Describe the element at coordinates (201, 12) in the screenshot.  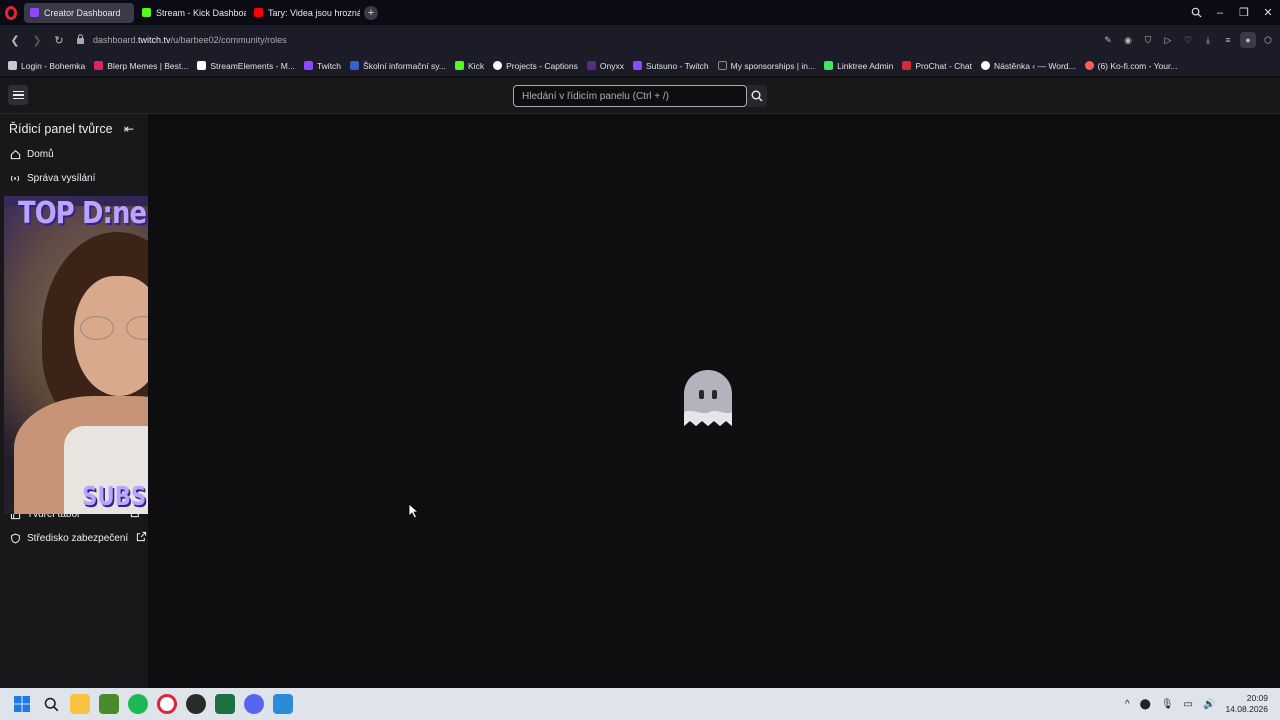
I see `tab-label: Stream - Kick Dashboard` at that location.